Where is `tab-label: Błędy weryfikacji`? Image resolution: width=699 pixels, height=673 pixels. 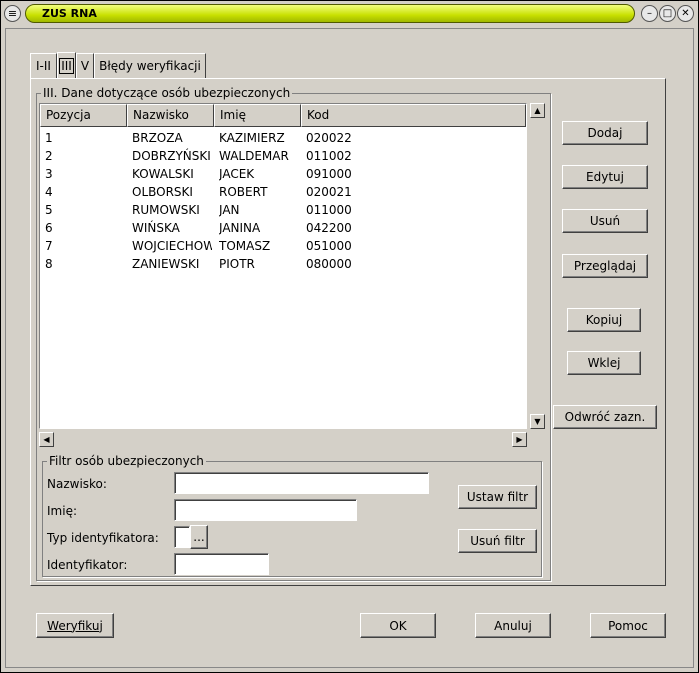 tab-label: Błędy weryfikacji is located at coordinates (150, 66).